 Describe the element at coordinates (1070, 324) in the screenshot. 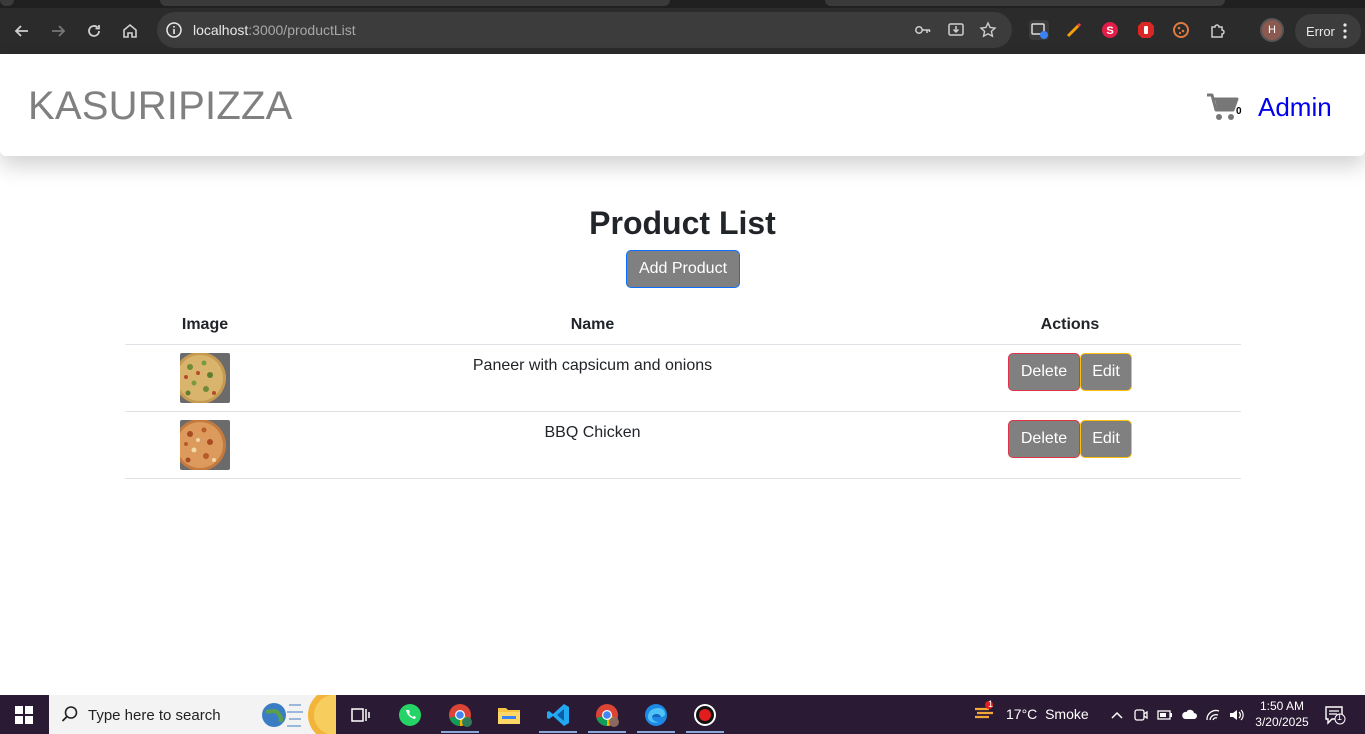

I see `column-header-actions: Actions` at that location.